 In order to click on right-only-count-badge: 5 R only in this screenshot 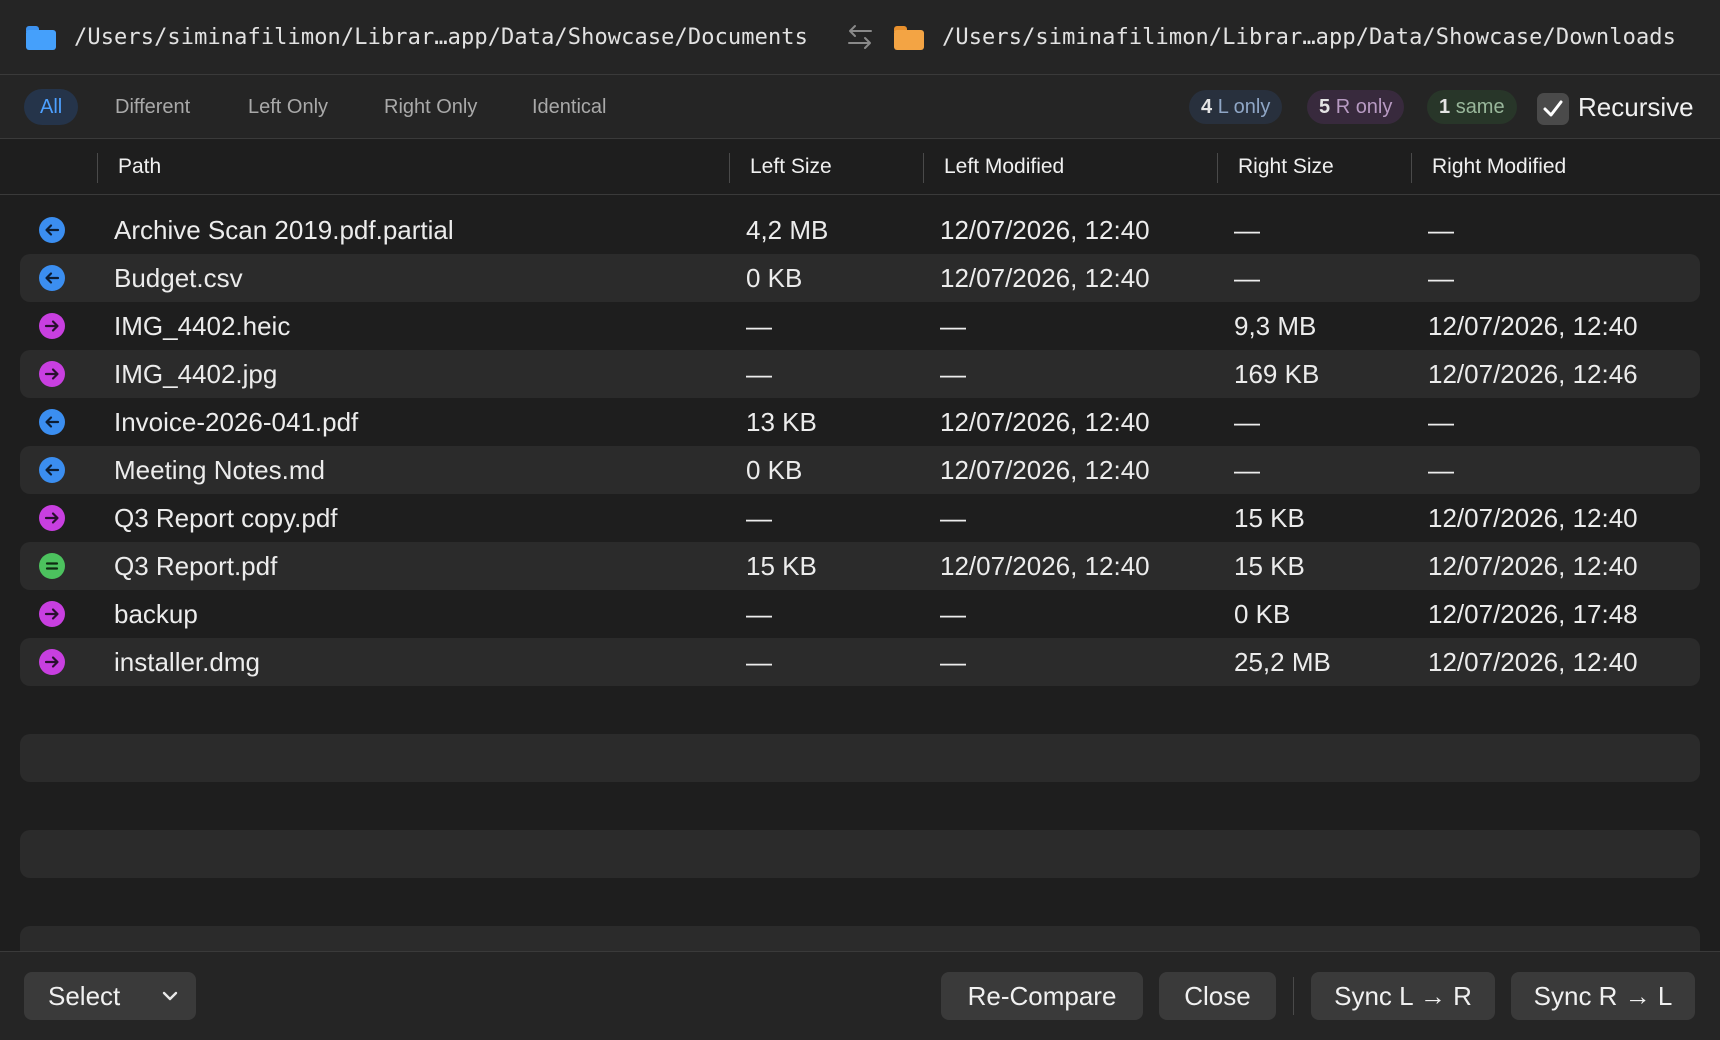, I will do `click(1356, 107)`.